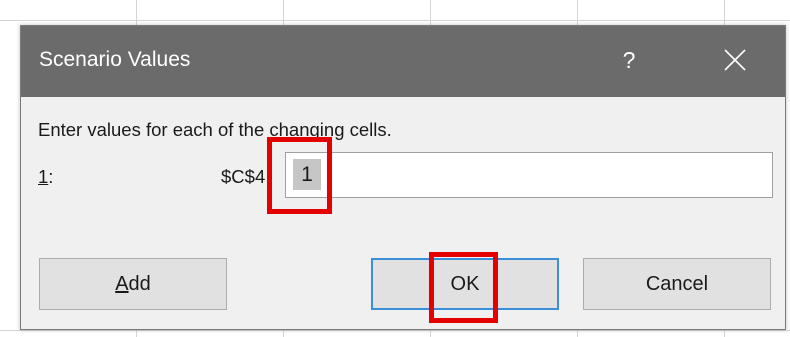 This screenshot has height=337, width=790. I want to click on close-icon, so click(735, 60).